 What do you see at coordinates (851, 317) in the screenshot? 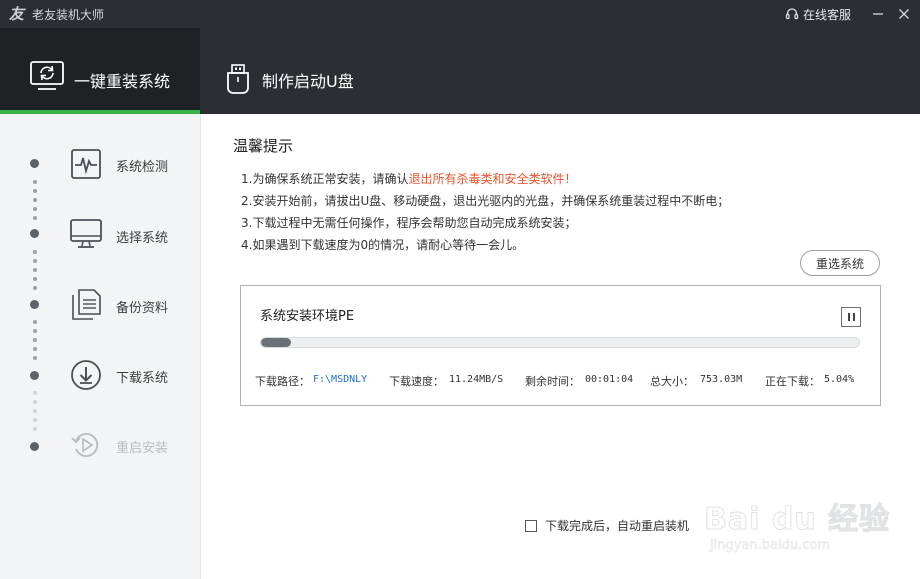
I see `pause-button` at bounding box center [851, 317].